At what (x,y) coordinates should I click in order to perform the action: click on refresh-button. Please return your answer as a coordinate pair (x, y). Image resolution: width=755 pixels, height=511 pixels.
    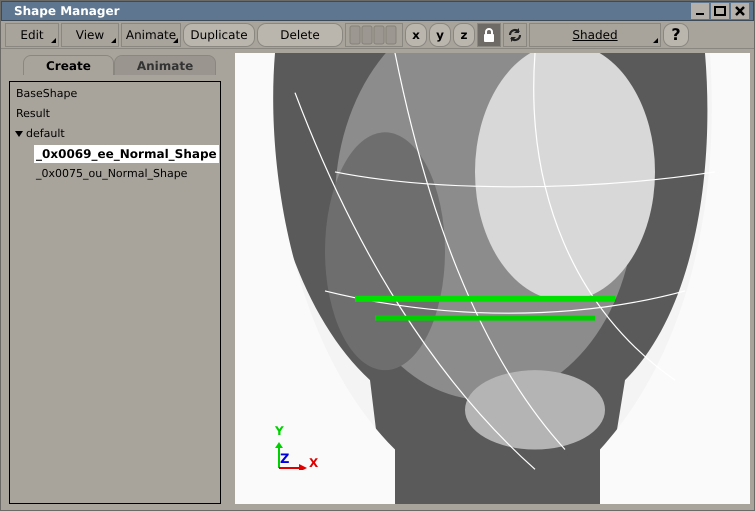
    Looking at the image, I should click on (515, 34).